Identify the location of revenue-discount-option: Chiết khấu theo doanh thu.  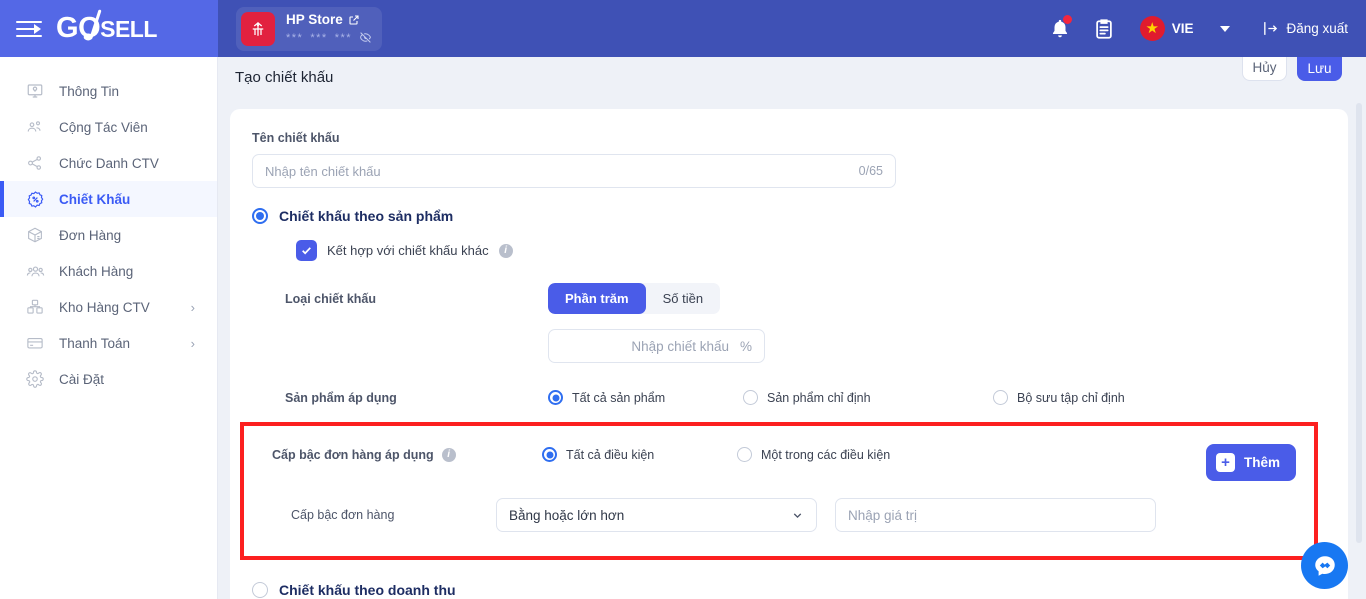
(789, 590).